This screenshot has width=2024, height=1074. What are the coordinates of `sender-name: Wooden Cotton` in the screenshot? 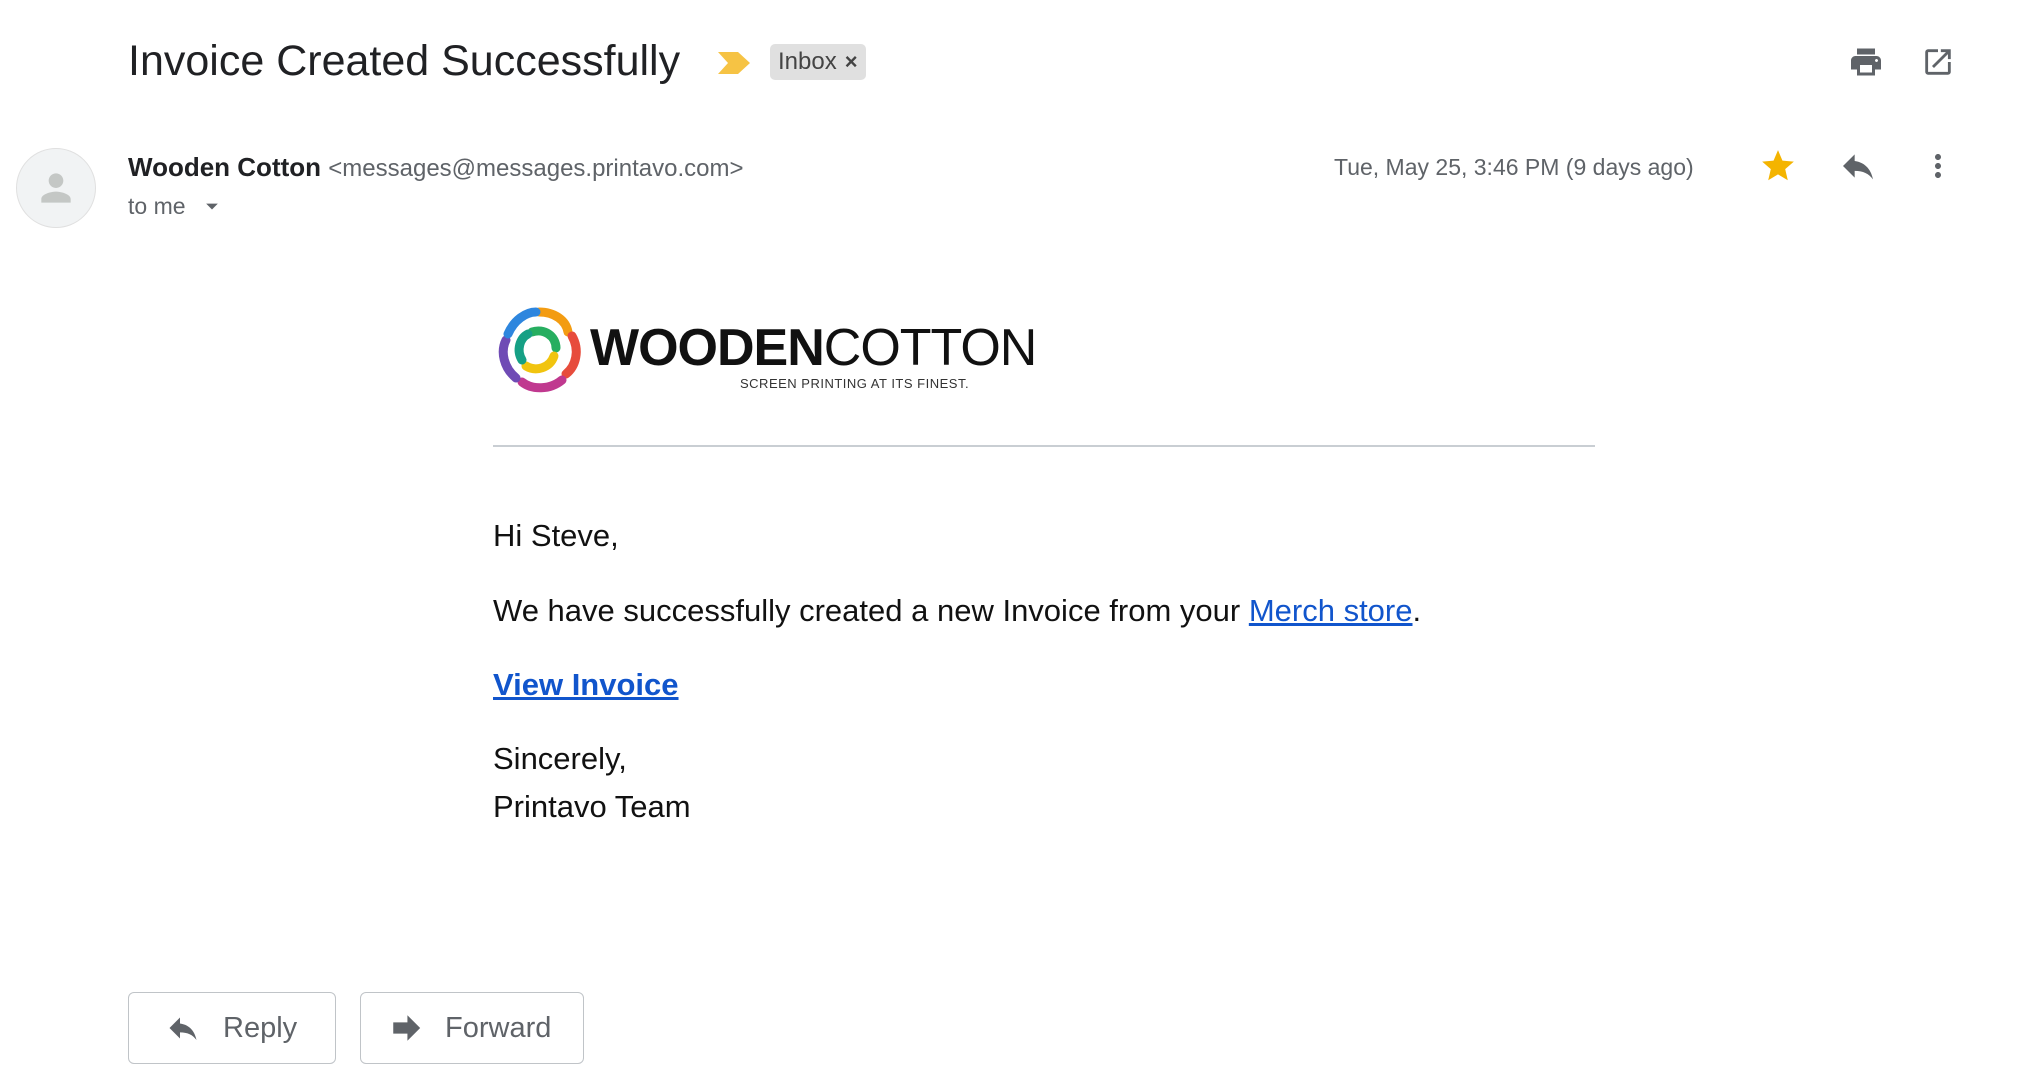 It's located at (224, 167).